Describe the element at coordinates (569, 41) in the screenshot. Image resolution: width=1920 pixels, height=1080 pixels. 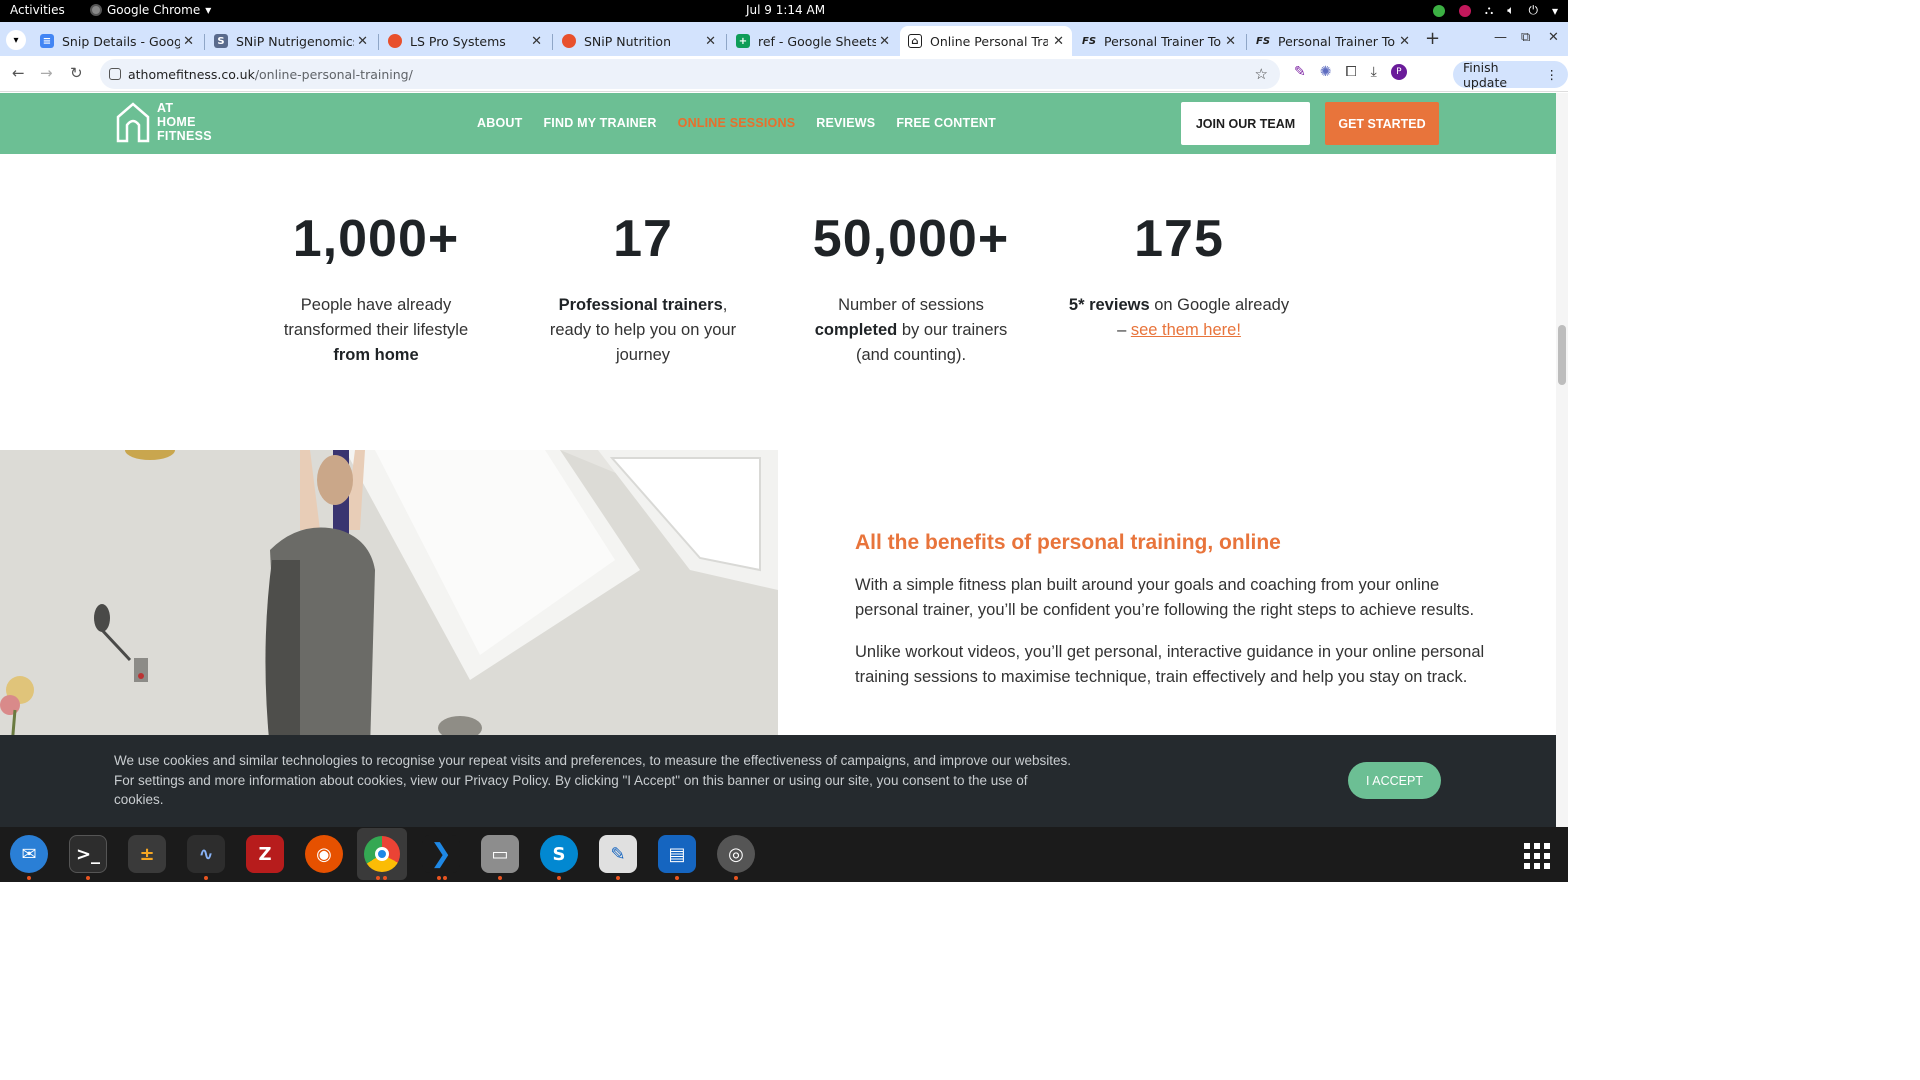
I see `snip-nutrition-icon` at that location.